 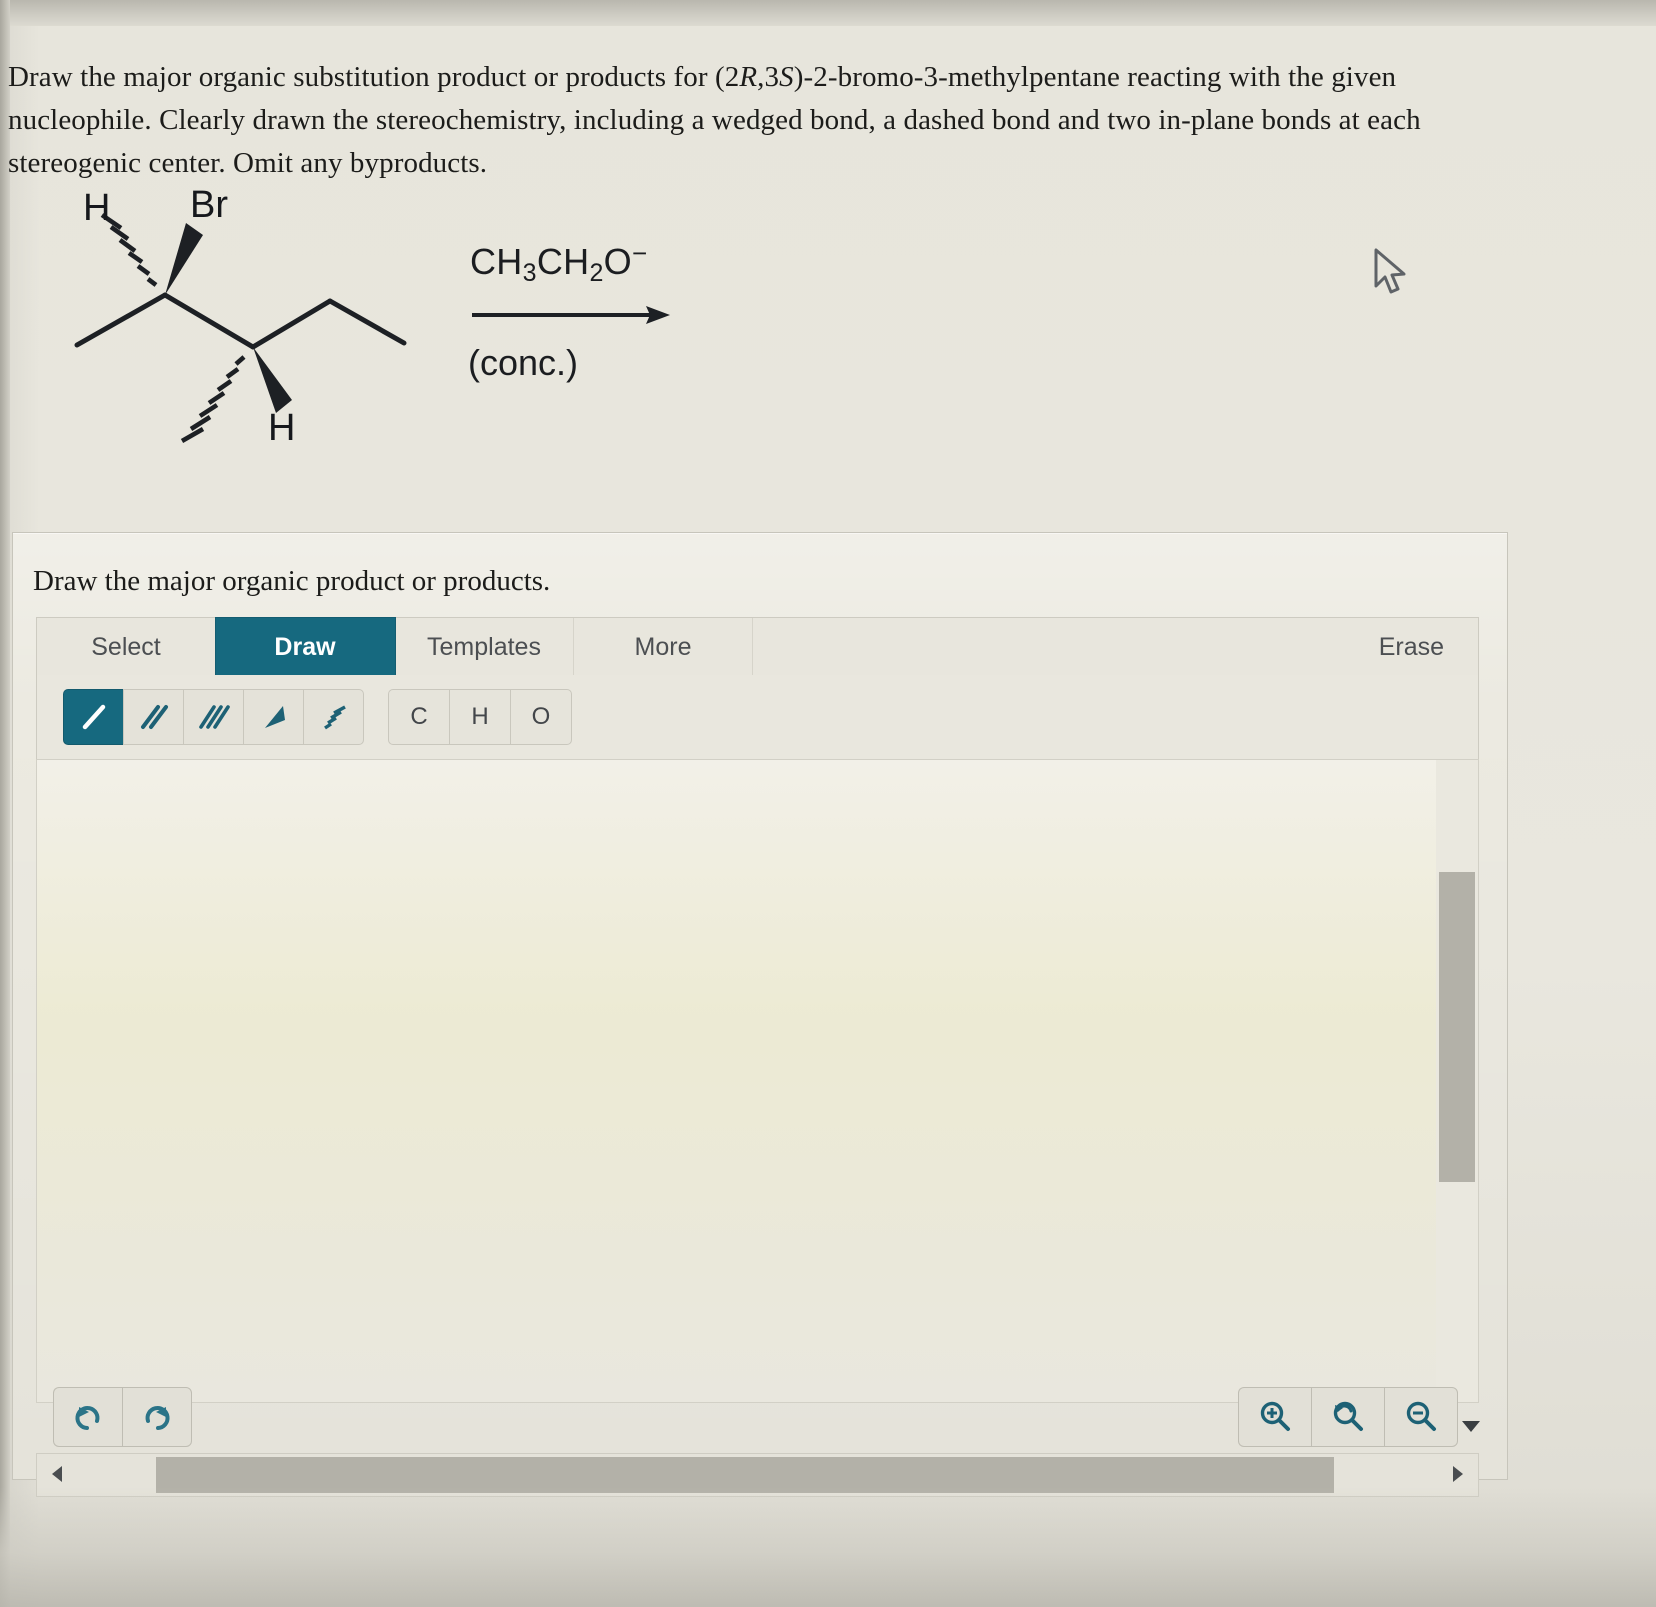 I want to click on descriptor-3S: S, so click(x=786, y=77).